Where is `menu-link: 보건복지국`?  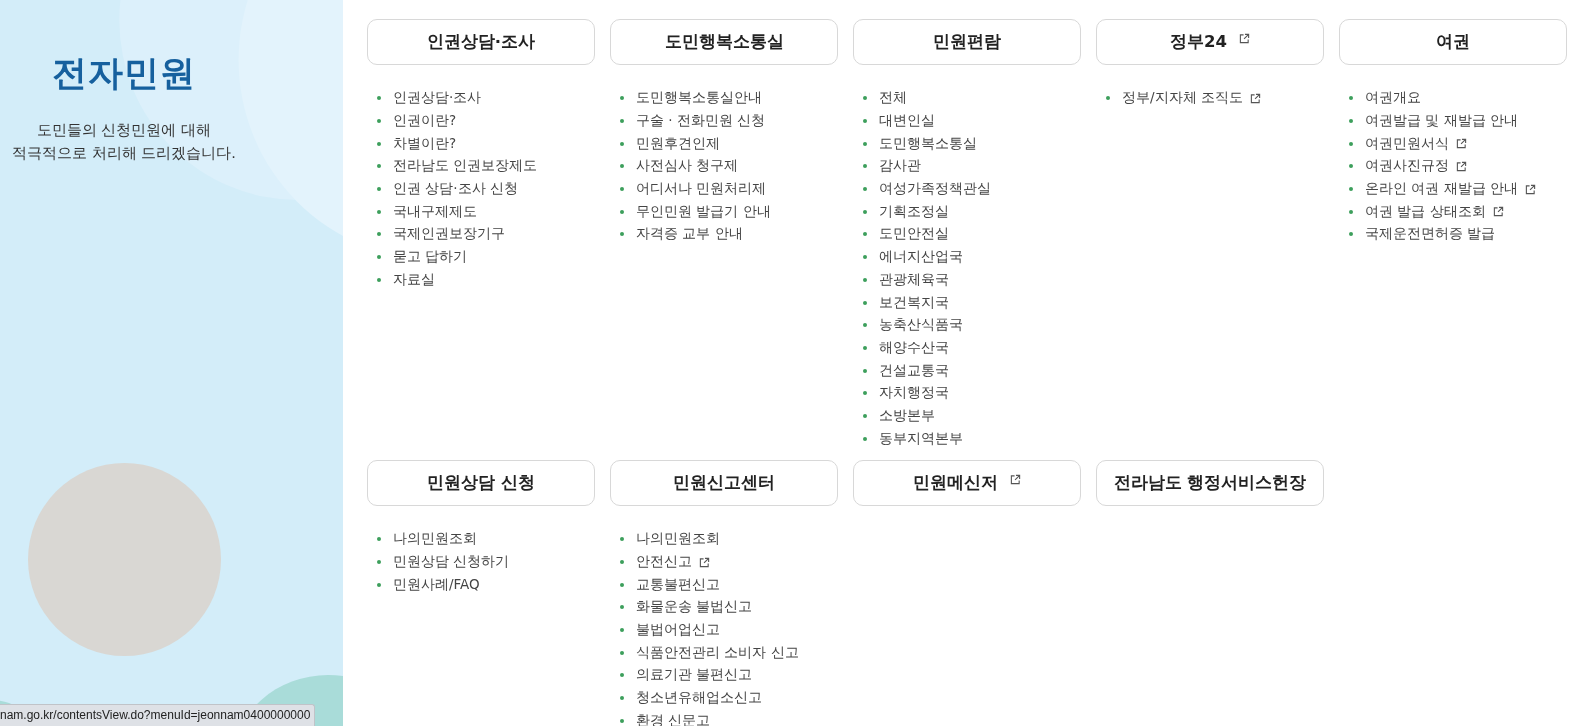 menu-link: 보건복지국 is located at coordinates (914, 302).